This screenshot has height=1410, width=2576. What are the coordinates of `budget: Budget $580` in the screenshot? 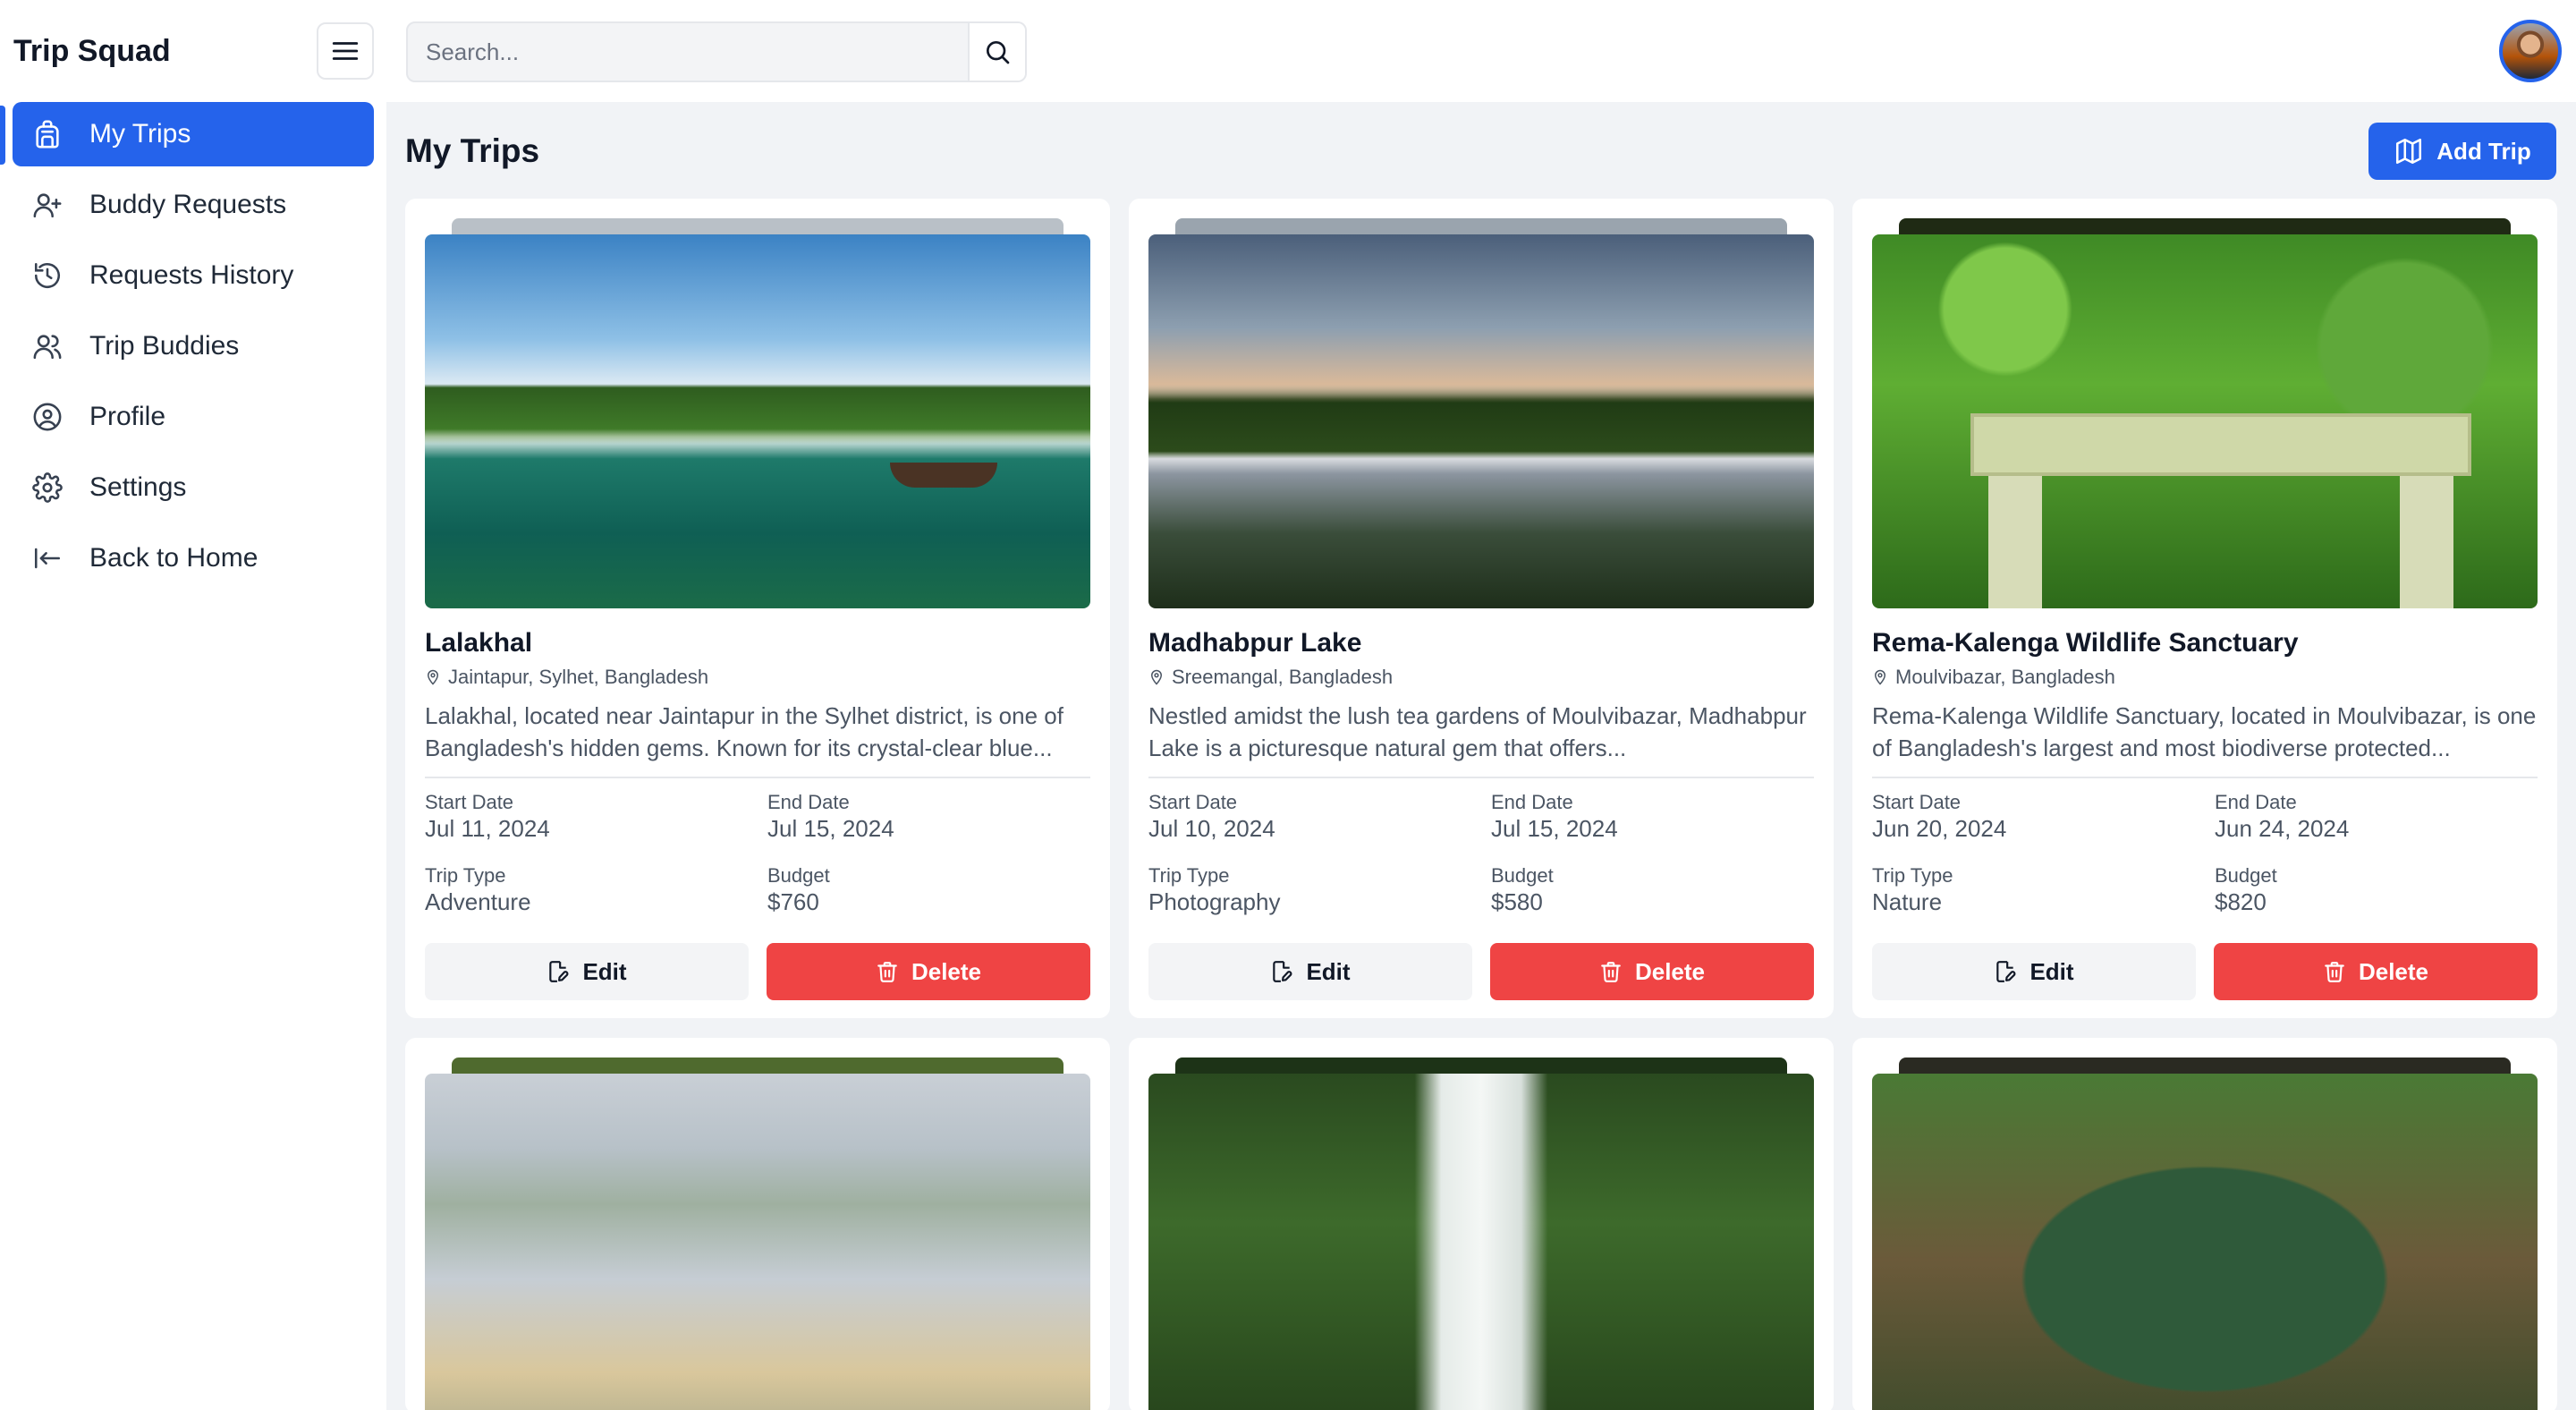 It's located at (1652, 890).